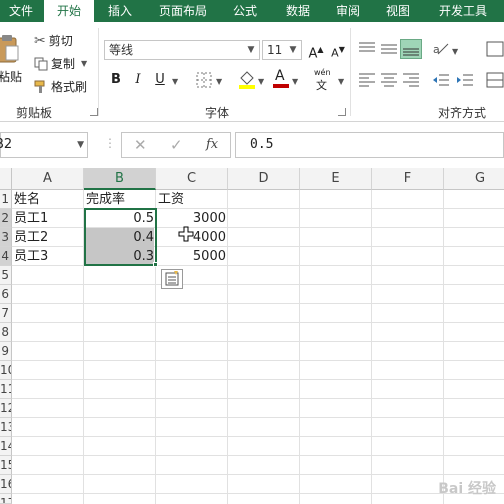 This screenshot has width=504, height=504. I want to click on quick-analysis-icon, so click(172, 278).